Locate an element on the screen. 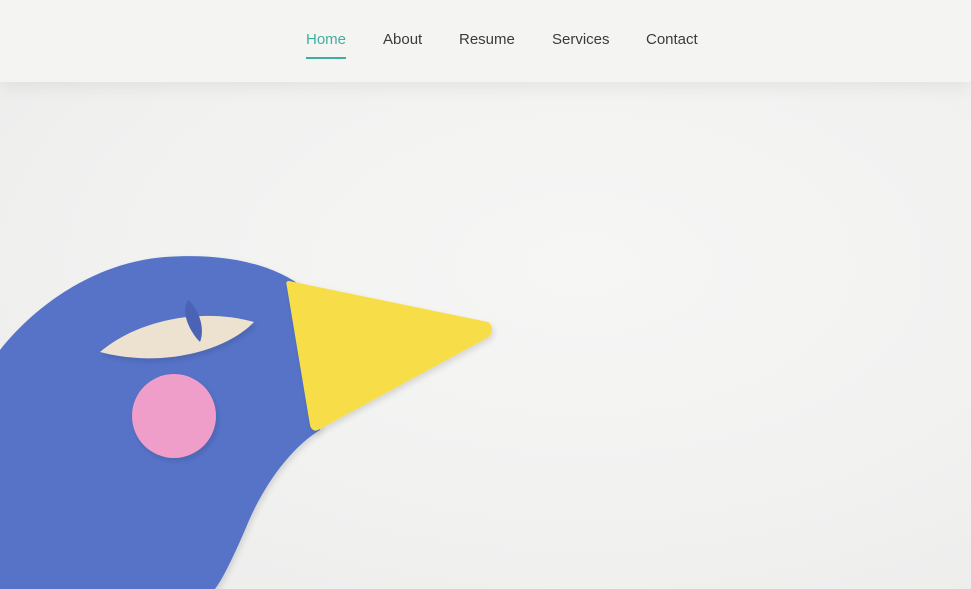  nav-menu: Home About Resume Services Contact is located at coordinates (485, 41).